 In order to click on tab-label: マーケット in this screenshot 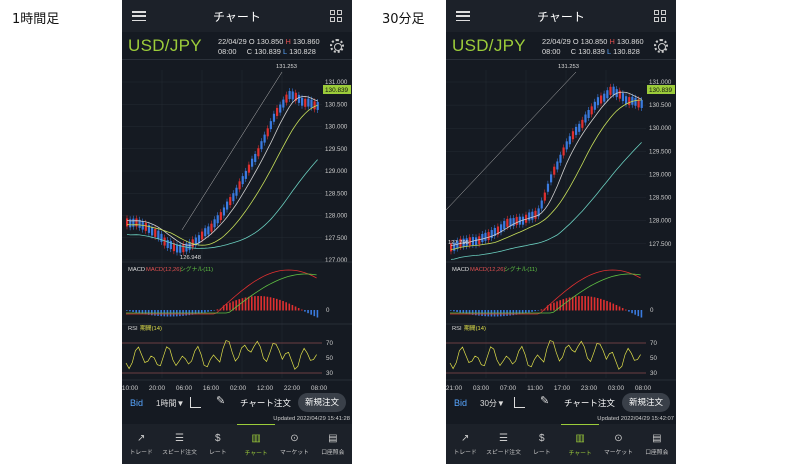, I will do `click(294, 453)`.